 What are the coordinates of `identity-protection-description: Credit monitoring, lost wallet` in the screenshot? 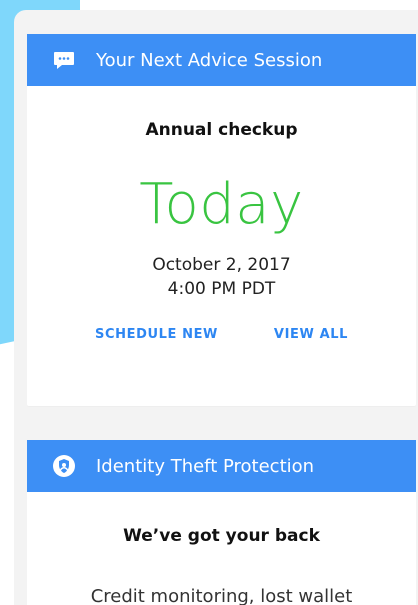 It's located at (221, 595).